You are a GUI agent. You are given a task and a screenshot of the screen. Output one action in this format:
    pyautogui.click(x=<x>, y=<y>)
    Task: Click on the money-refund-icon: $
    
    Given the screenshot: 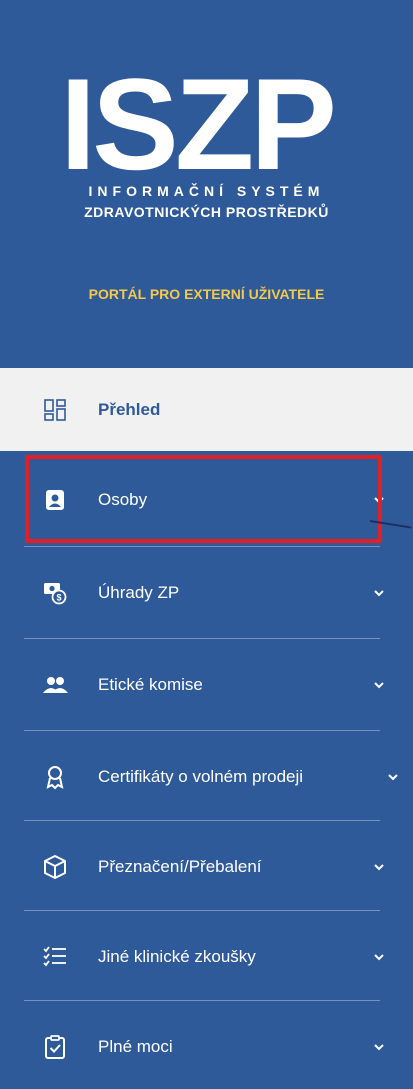 What is the action you would take?
    pyautogui.click(x=55, y=594)
    